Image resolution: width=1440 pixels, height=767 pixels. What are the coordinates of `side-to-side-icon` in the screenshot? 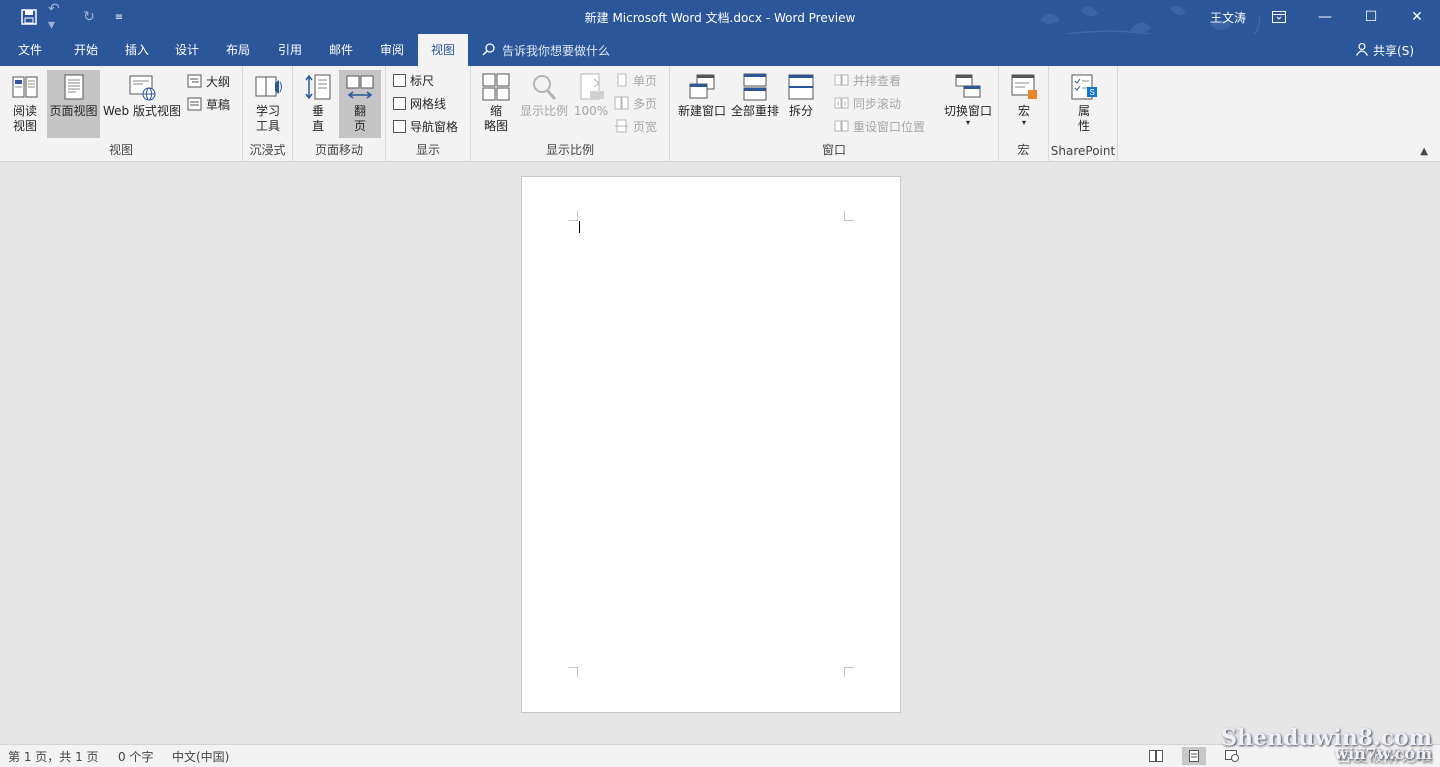 It's located at (360, 87).